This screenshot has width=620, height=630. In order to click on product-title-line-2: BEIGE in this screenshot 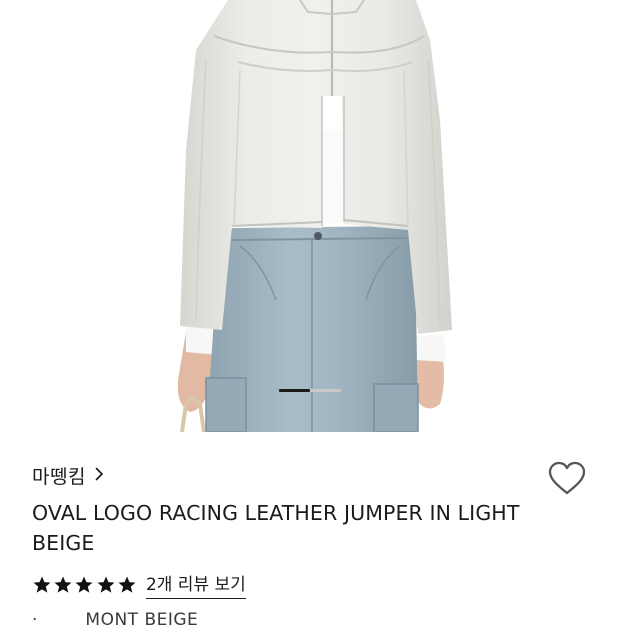, I will do `click(63, 543)`.